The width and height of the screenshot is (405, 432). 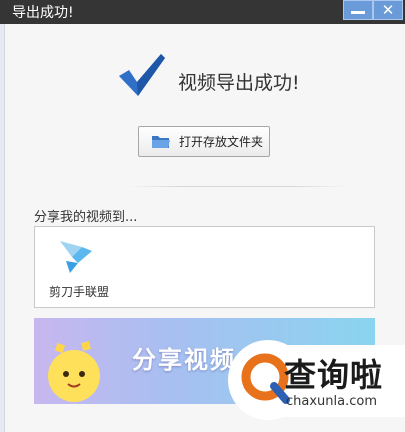 I want to click on minimize-icon, so click(x=358, y=12).